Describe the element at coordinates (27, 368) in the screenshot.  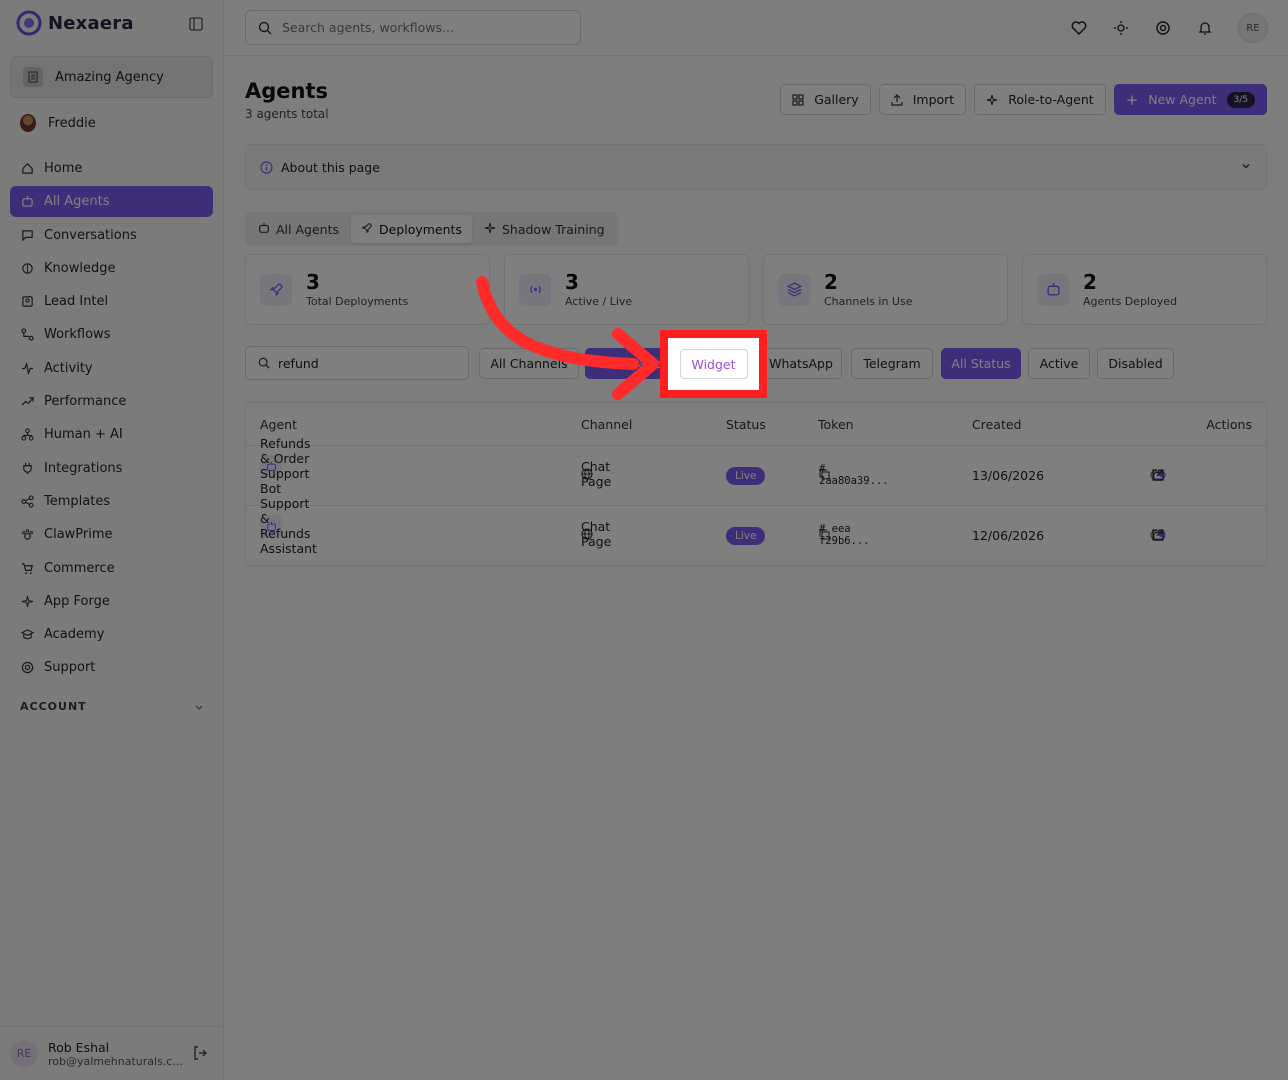
I see `activity-icon` at that location.